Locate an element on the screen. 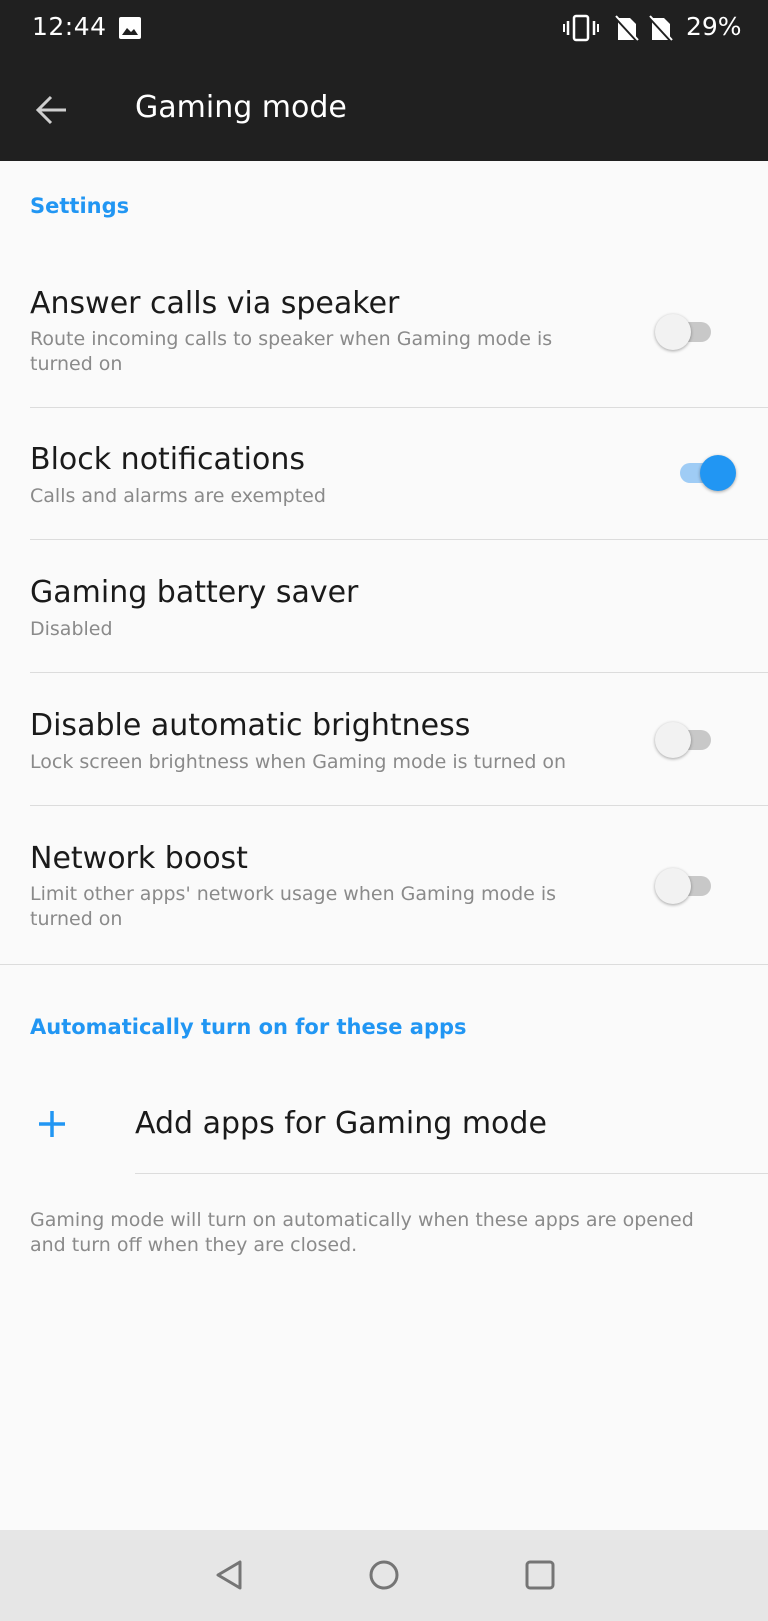 The width and height of the screenshot is (768, 1621). image-icon is located at coordinates (130, 28).